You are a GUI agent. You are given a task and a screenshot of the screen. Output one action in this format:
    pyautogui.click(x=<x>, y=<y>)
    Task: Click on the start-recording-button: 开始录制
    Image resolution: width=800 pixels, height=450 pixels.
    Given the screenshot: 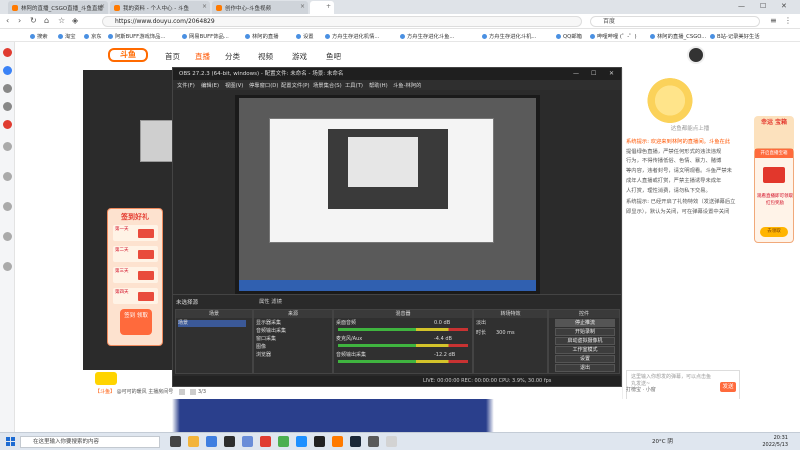 What is the action you would take?
    pyautogui.click(x=585, y=332)
    